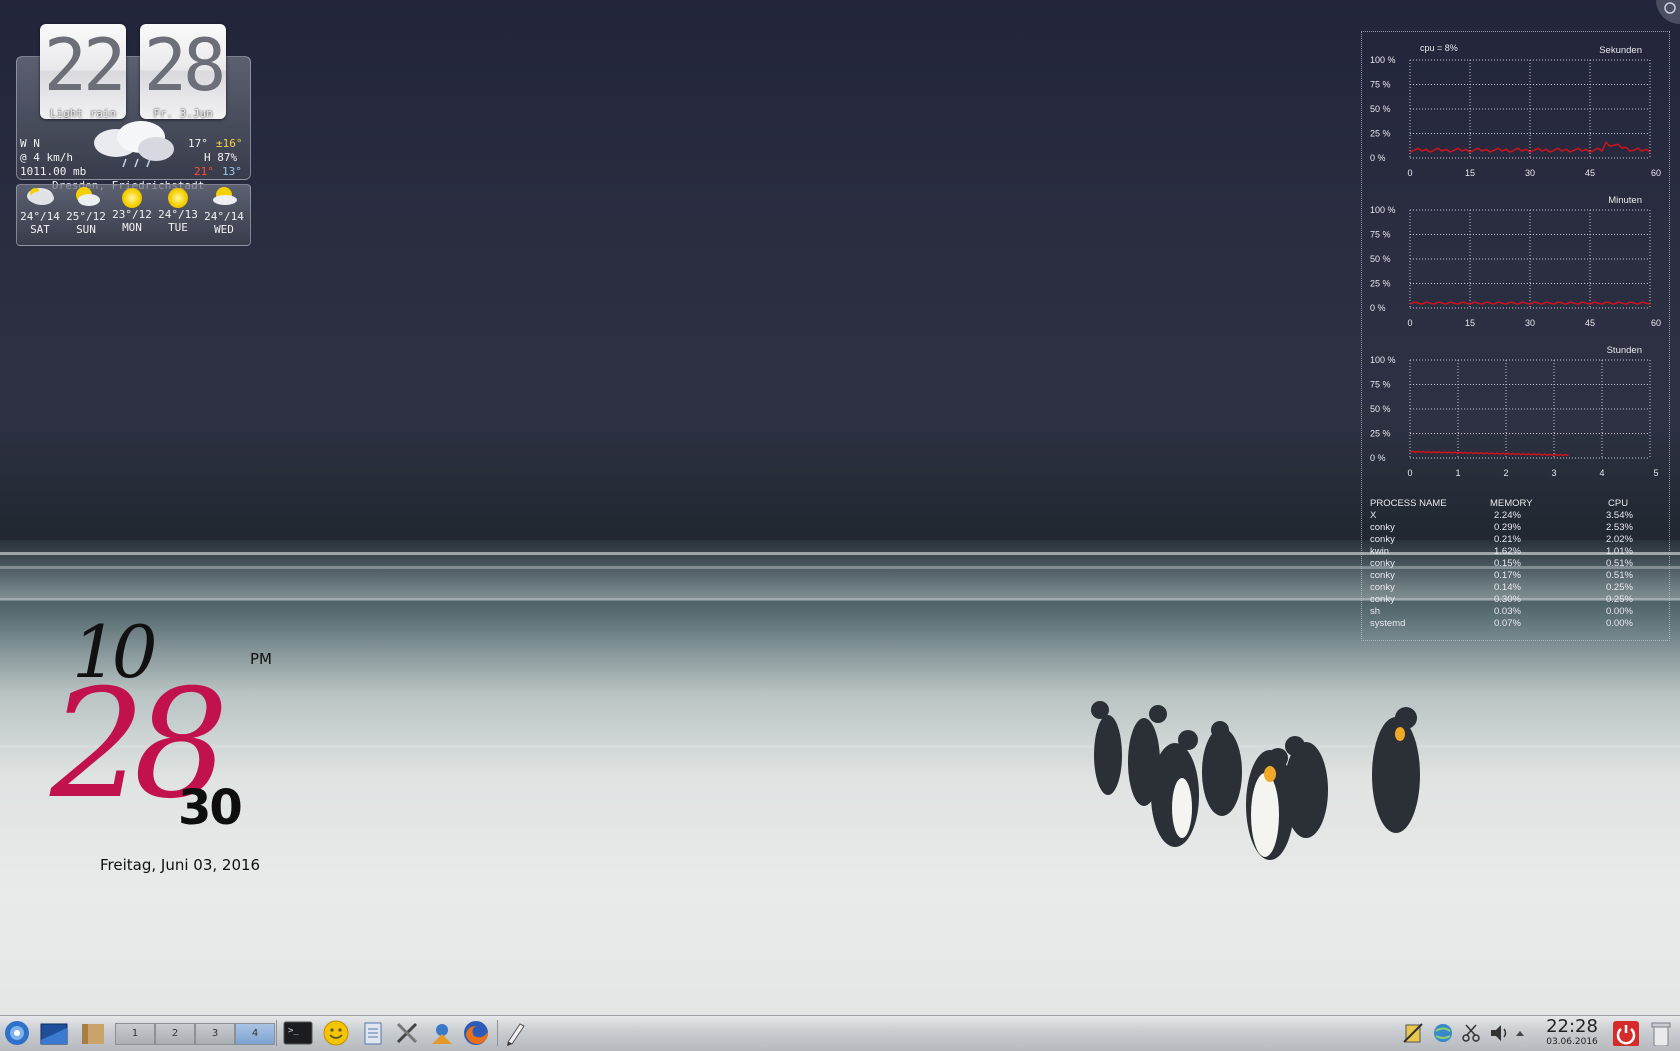  Describe the element at coordinates (1511, 503) in the screenshot. I see `memory-header: MEMORY` at that location.